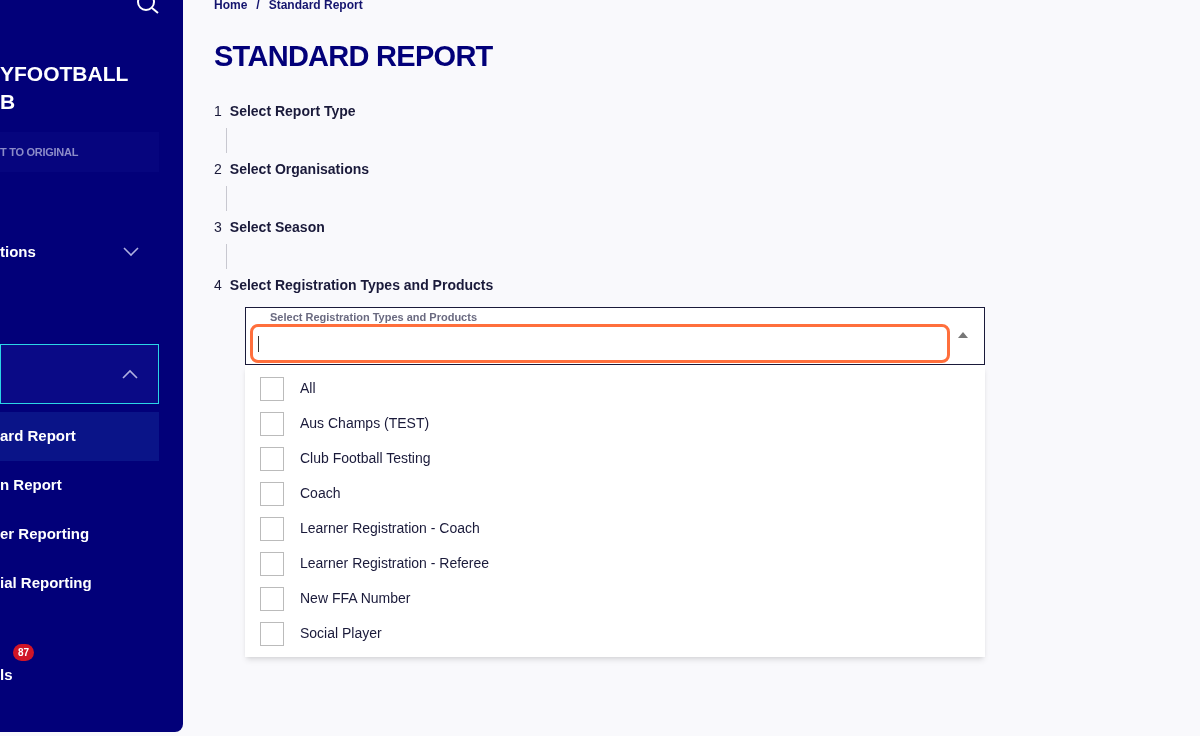  I want to click on nav-item: ls, so click(6, 674).